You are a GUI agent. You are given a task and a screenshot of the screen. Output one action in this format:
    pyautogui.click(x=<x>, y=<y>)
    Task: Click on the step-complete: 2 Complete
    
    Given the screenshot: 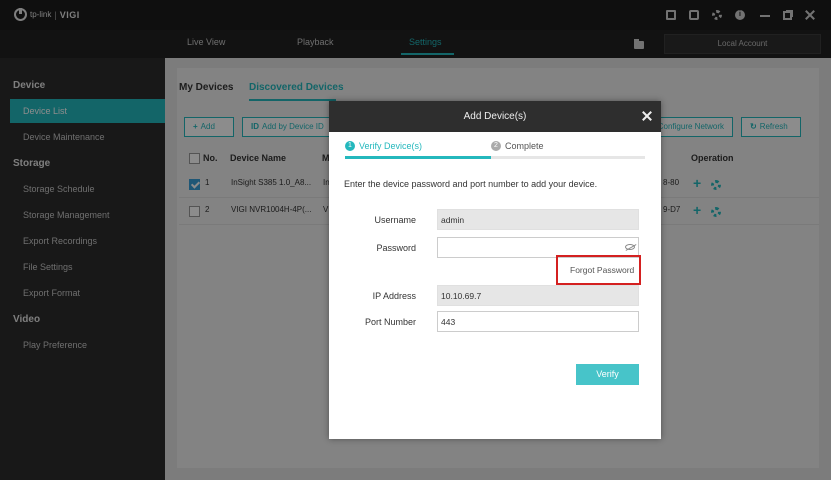 What is the action you would take?
    pyautogui.click(x=517, y=146)
    